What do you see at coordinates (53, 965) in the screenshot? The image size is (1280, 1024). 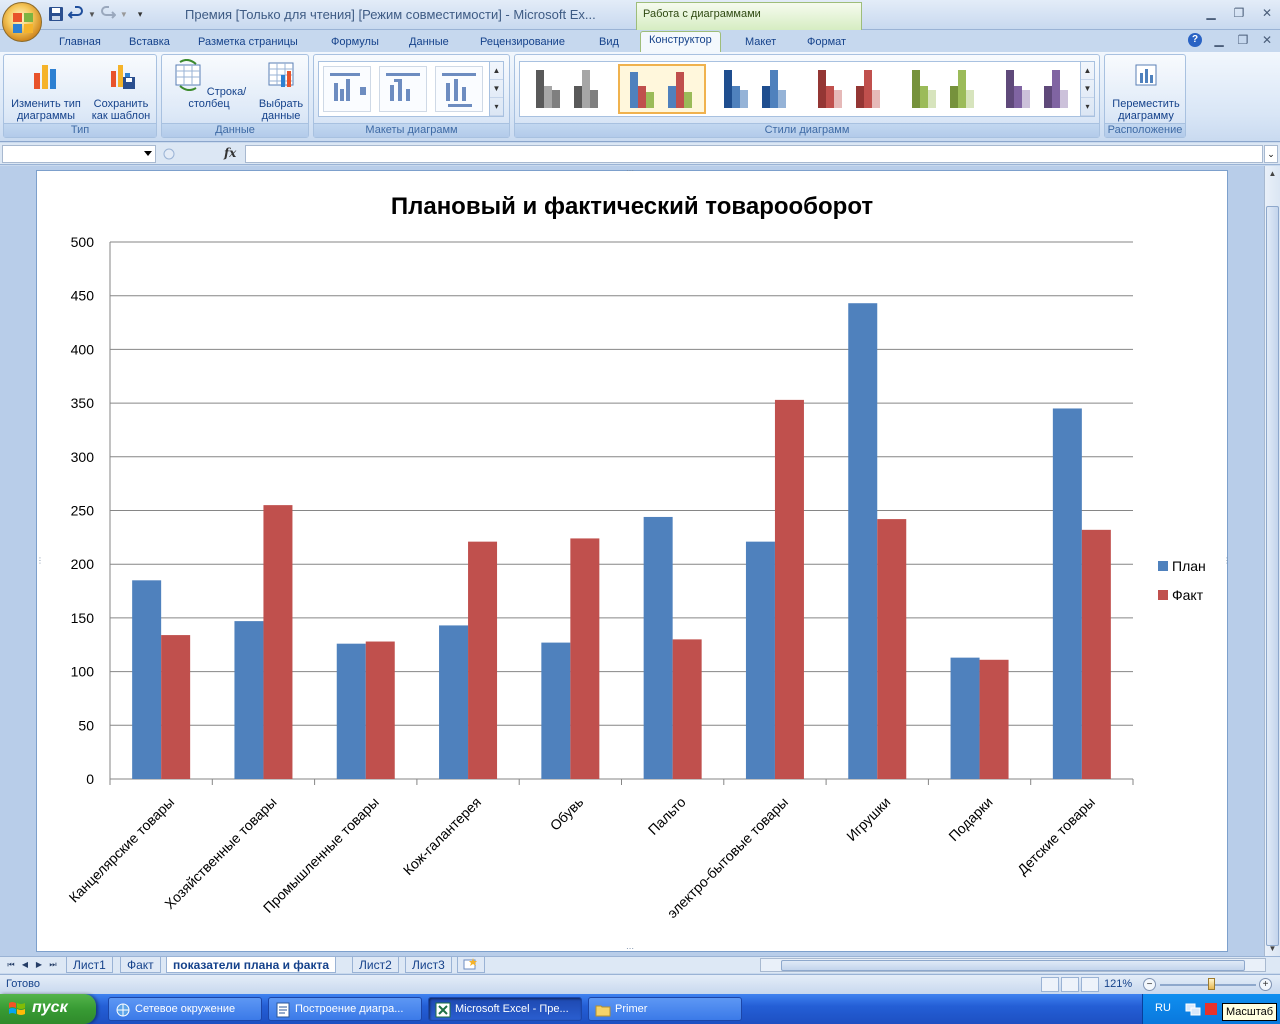 I see `last-sheet-icon: ⏭` at bounding box center [53, 965].